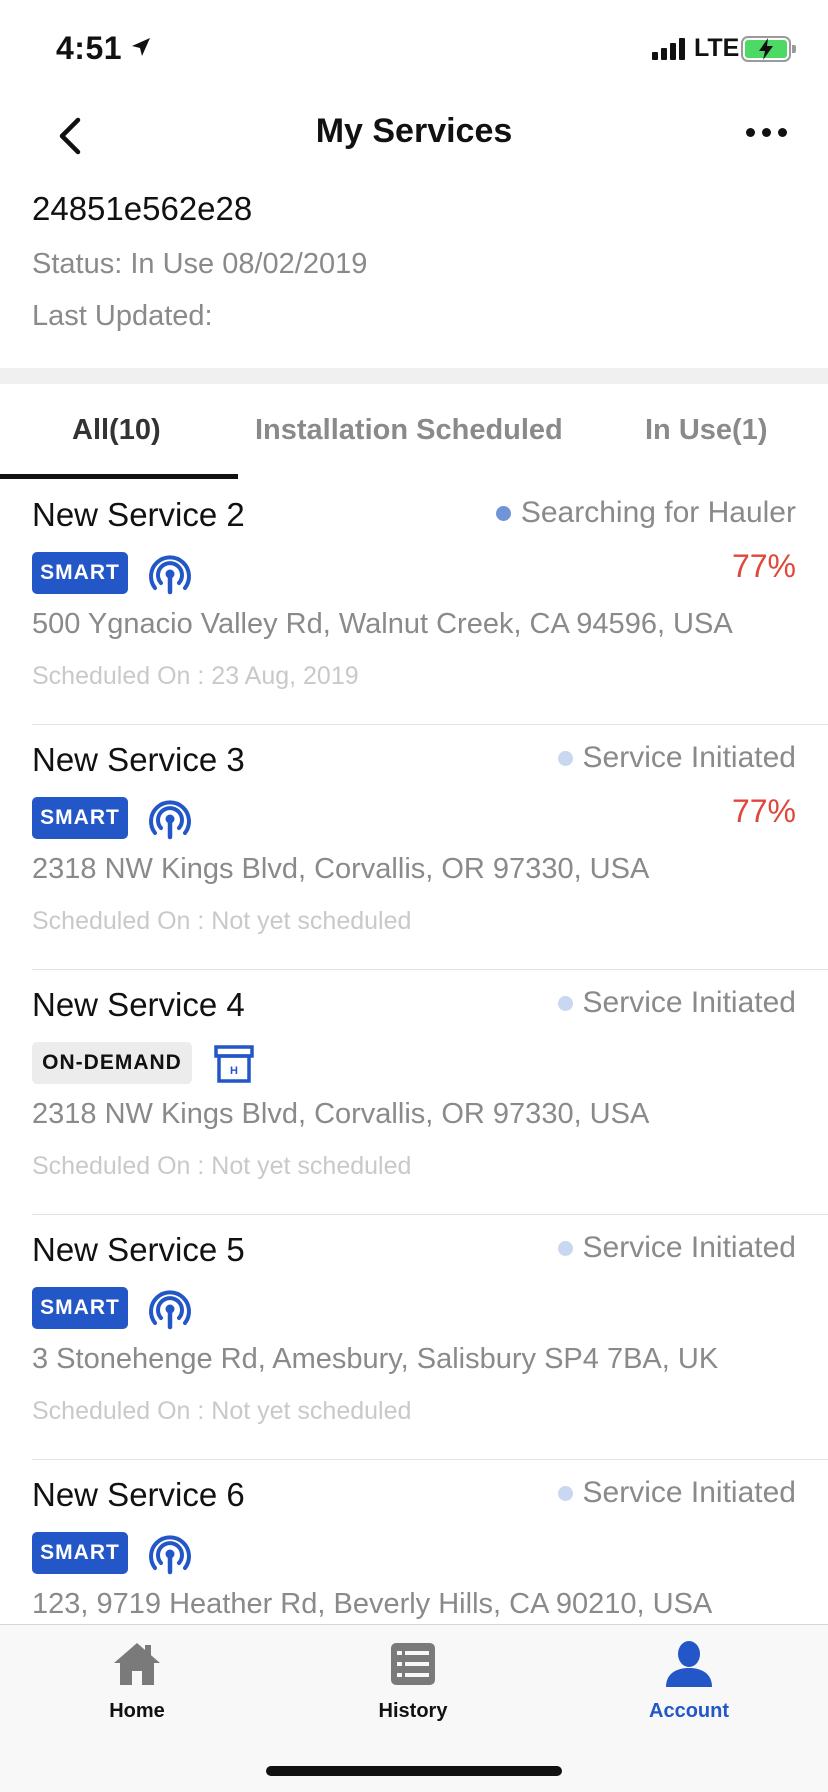  I want to click on service-name: New Service 4, so click(138, 1004).